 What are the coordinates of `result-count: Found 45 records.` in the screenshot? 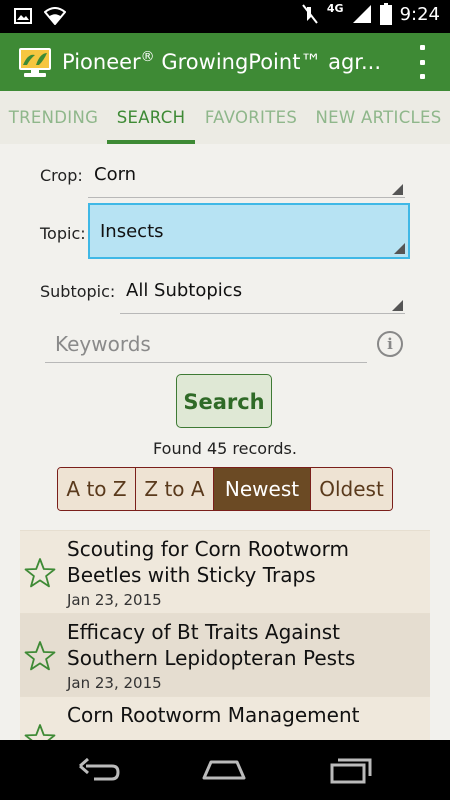 It's located at (225, 448).